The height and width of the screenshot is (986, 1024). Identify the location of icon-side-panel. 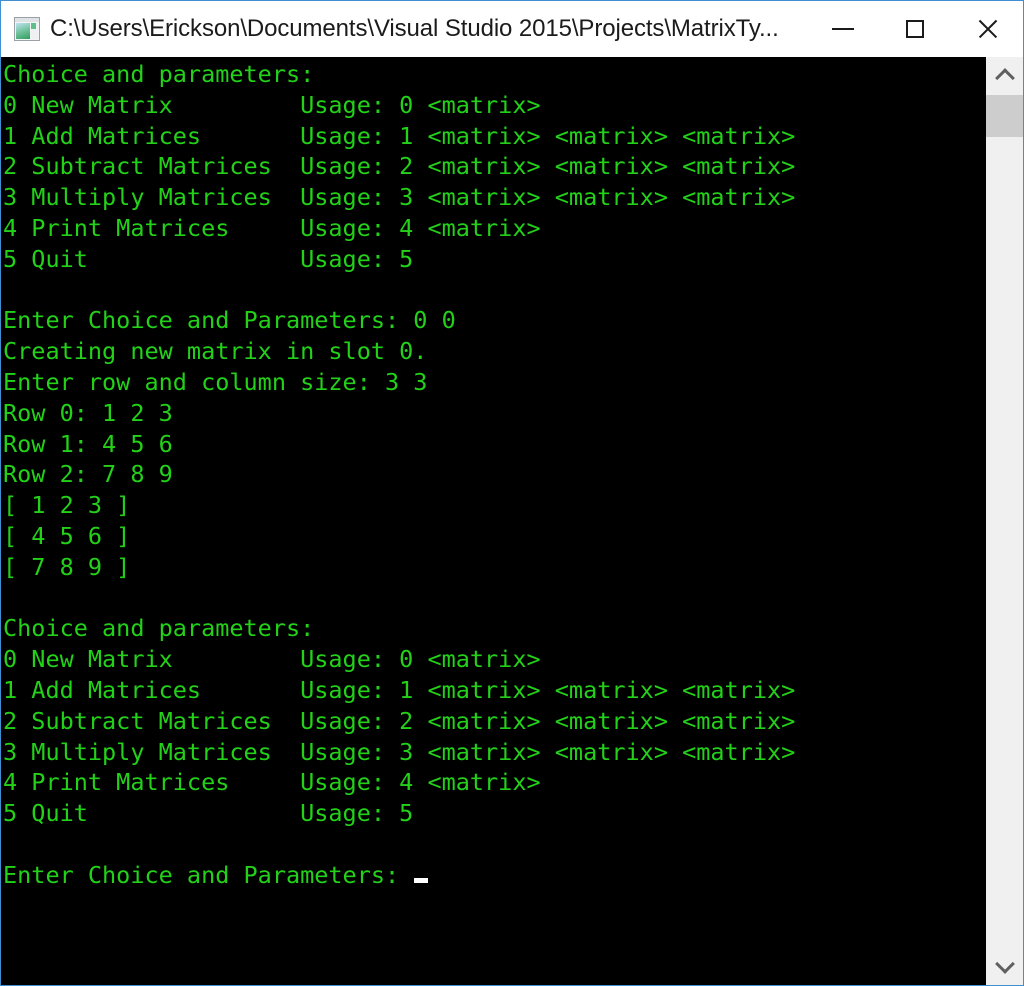
(34, 31).